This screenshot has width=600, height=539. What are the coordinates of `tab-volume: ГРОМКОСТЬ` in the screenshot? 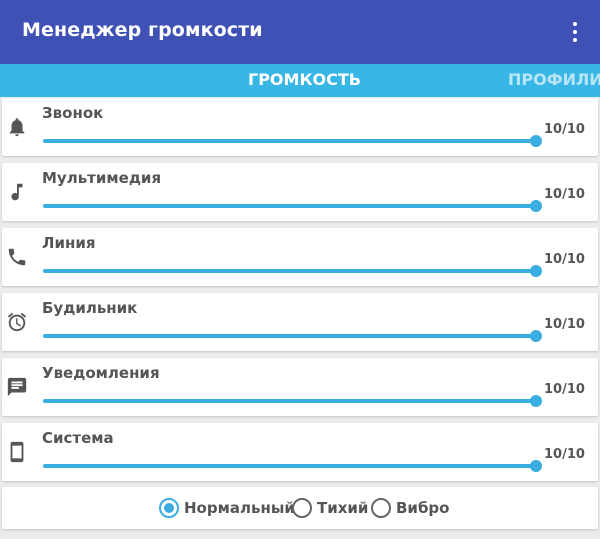 It's located at (304, 79).